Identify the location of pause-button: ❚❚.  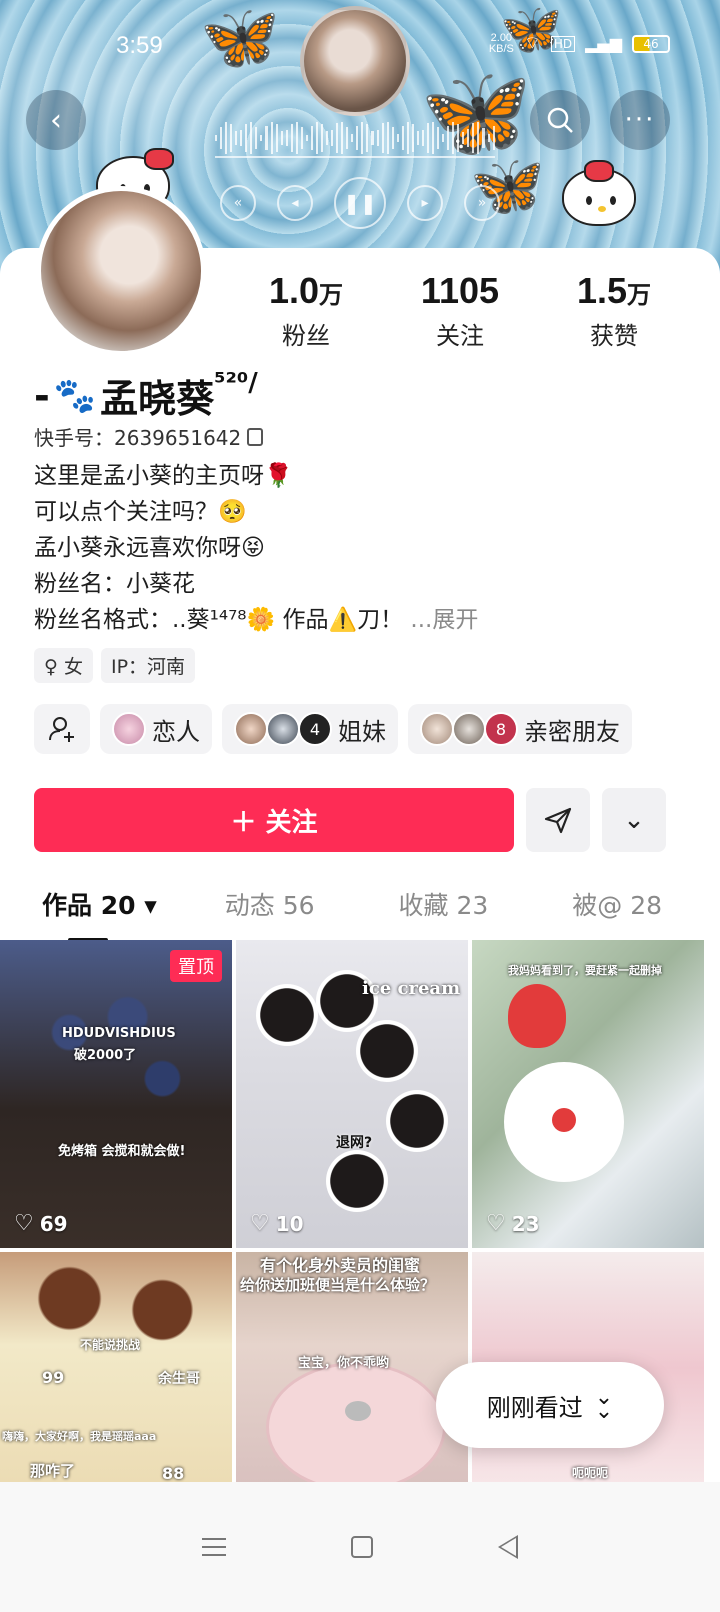
(360, 203).